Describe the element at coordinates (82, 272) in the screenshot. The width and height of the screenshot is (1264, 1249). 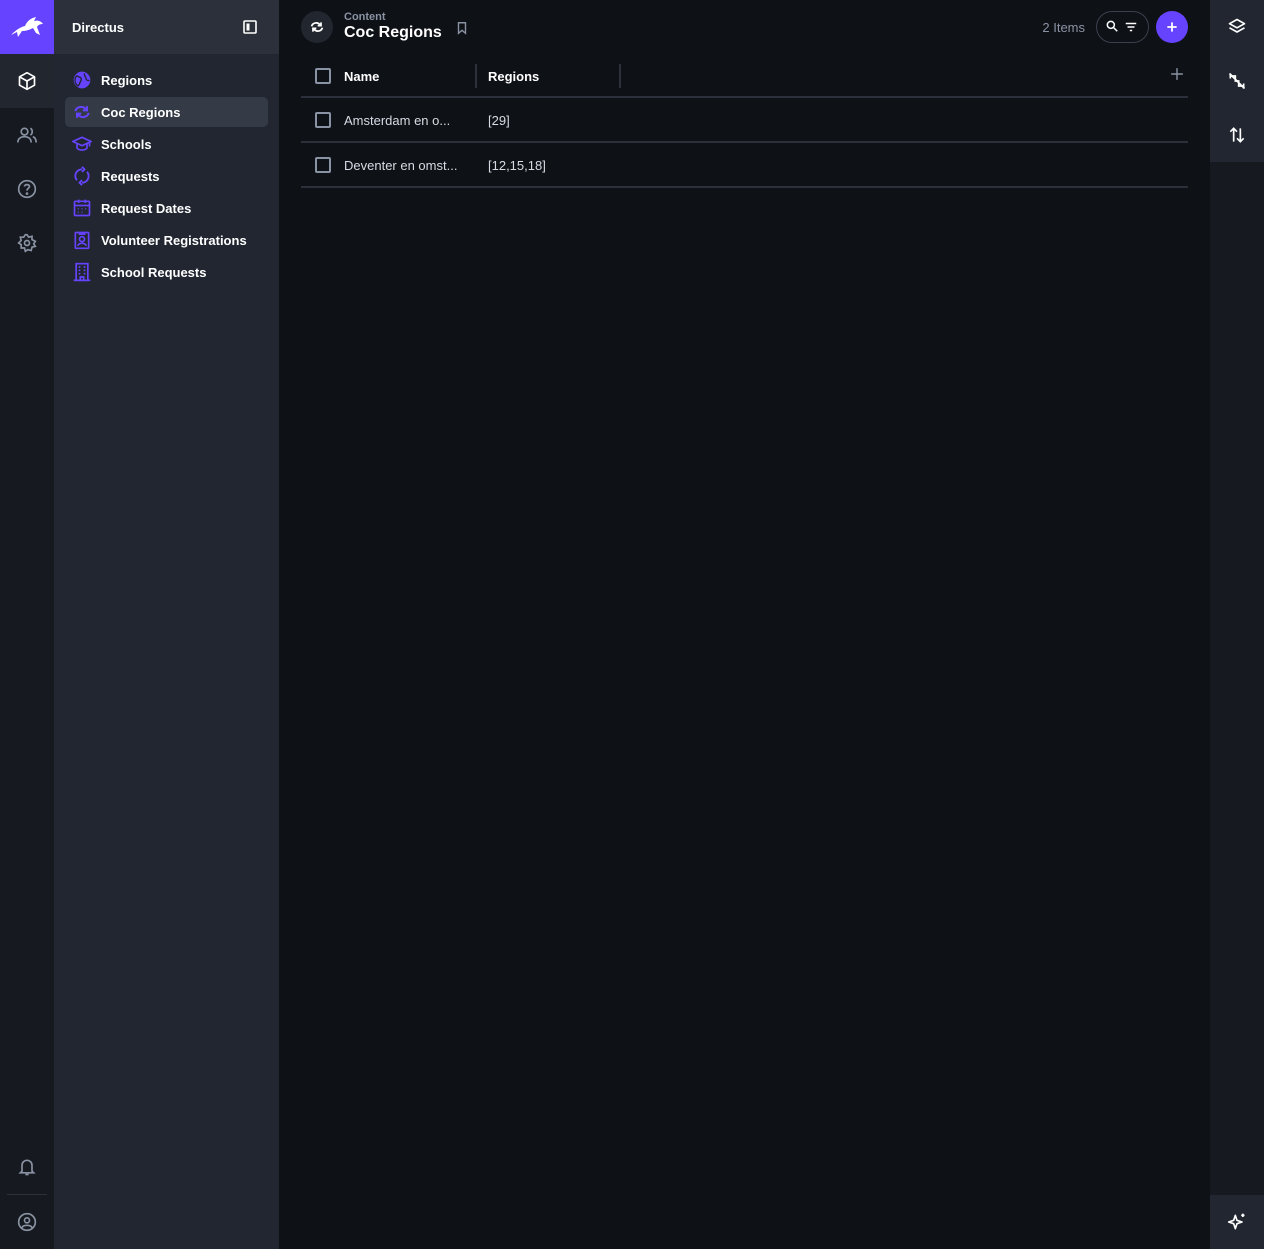
I see `building-icon` at that location.